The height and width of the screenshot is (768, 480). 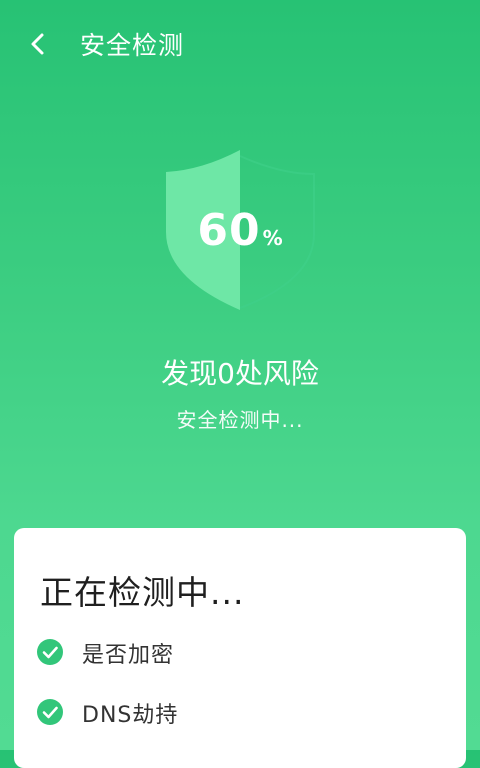 I want to click on check-item-label: 是否加密, so click(x=128, y=655).